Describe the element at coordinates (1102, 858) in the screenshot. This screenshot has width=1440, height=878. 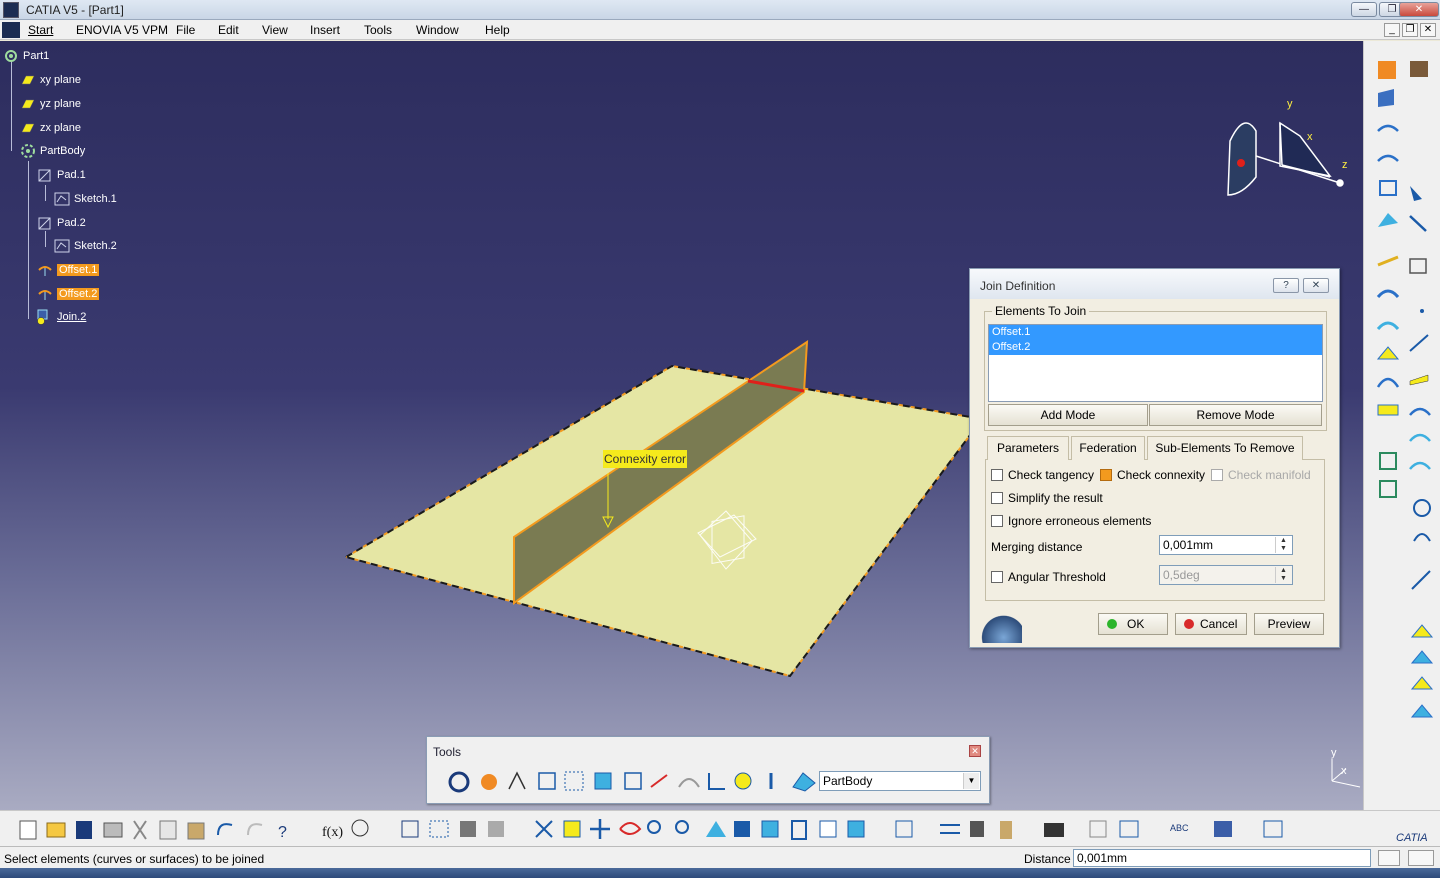
I see `distance-value: 0,001mm` at that location.